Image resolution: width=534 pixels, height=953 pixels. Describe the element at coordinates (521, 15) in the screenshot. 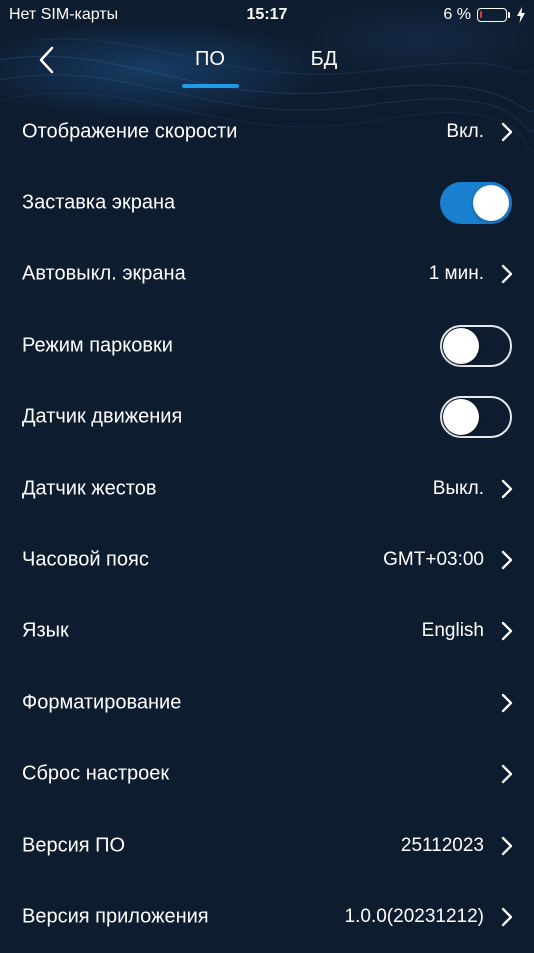

I see `charging-bolt-icon` at that location.